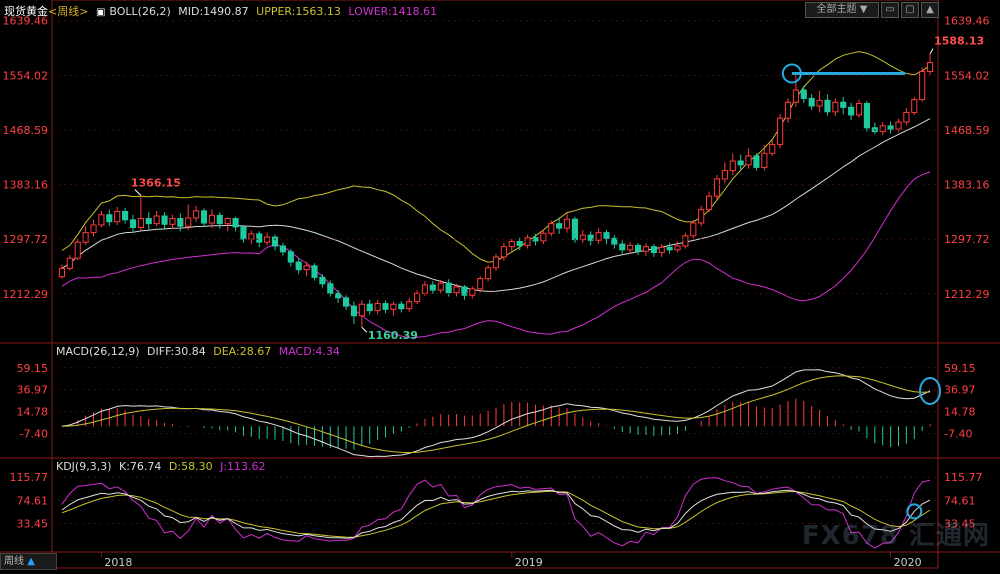  Describe the element at coordinates (26, 75) in the screenshot. I see `price-tick-left: 1554.02` at that location.